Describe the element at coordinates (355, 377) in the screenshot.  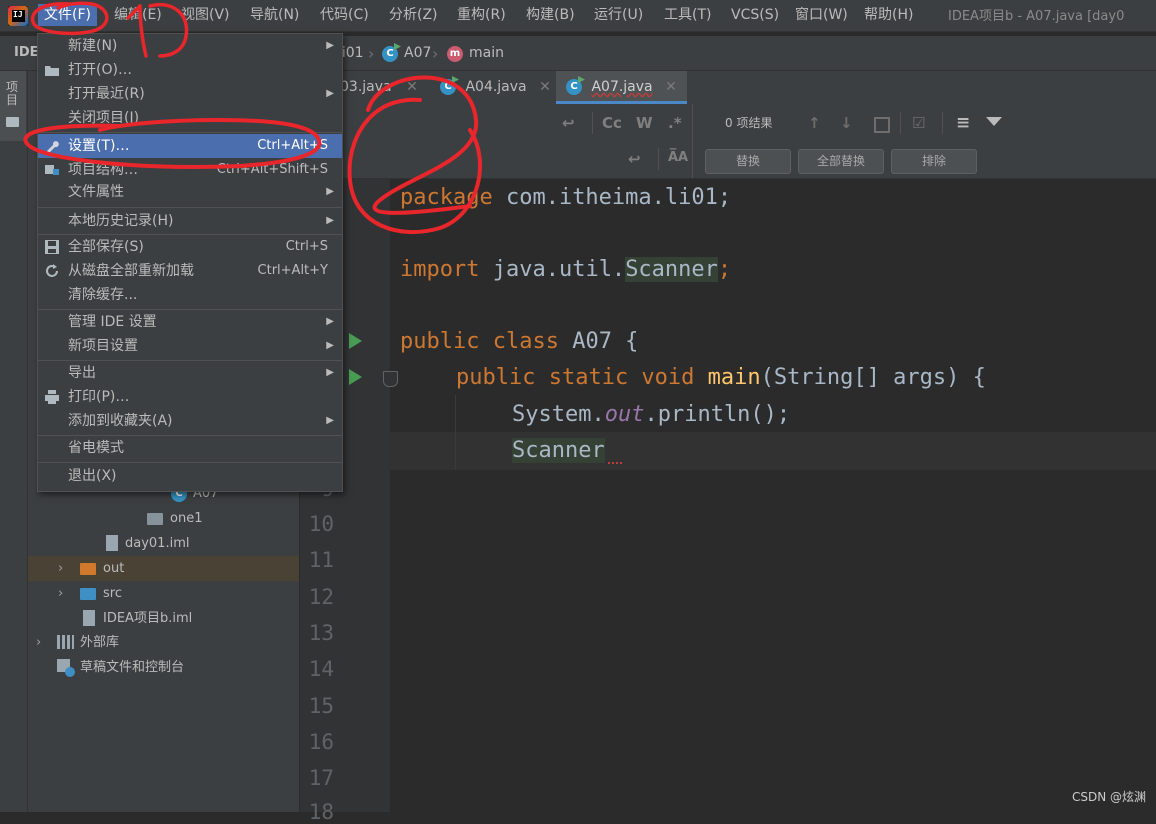
I see `run-method-icon` at that location.